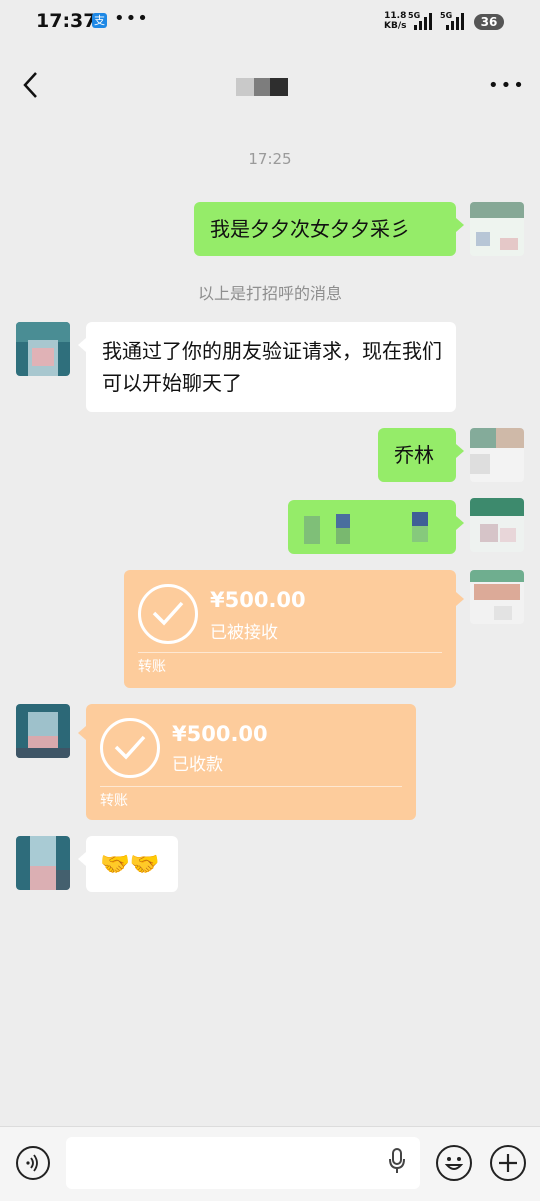 The width and height of the screenshot is (540, 1201). Describe the element at coordinates (66, 21) in the screenshot. I see `status-time: 17:37` at that location.